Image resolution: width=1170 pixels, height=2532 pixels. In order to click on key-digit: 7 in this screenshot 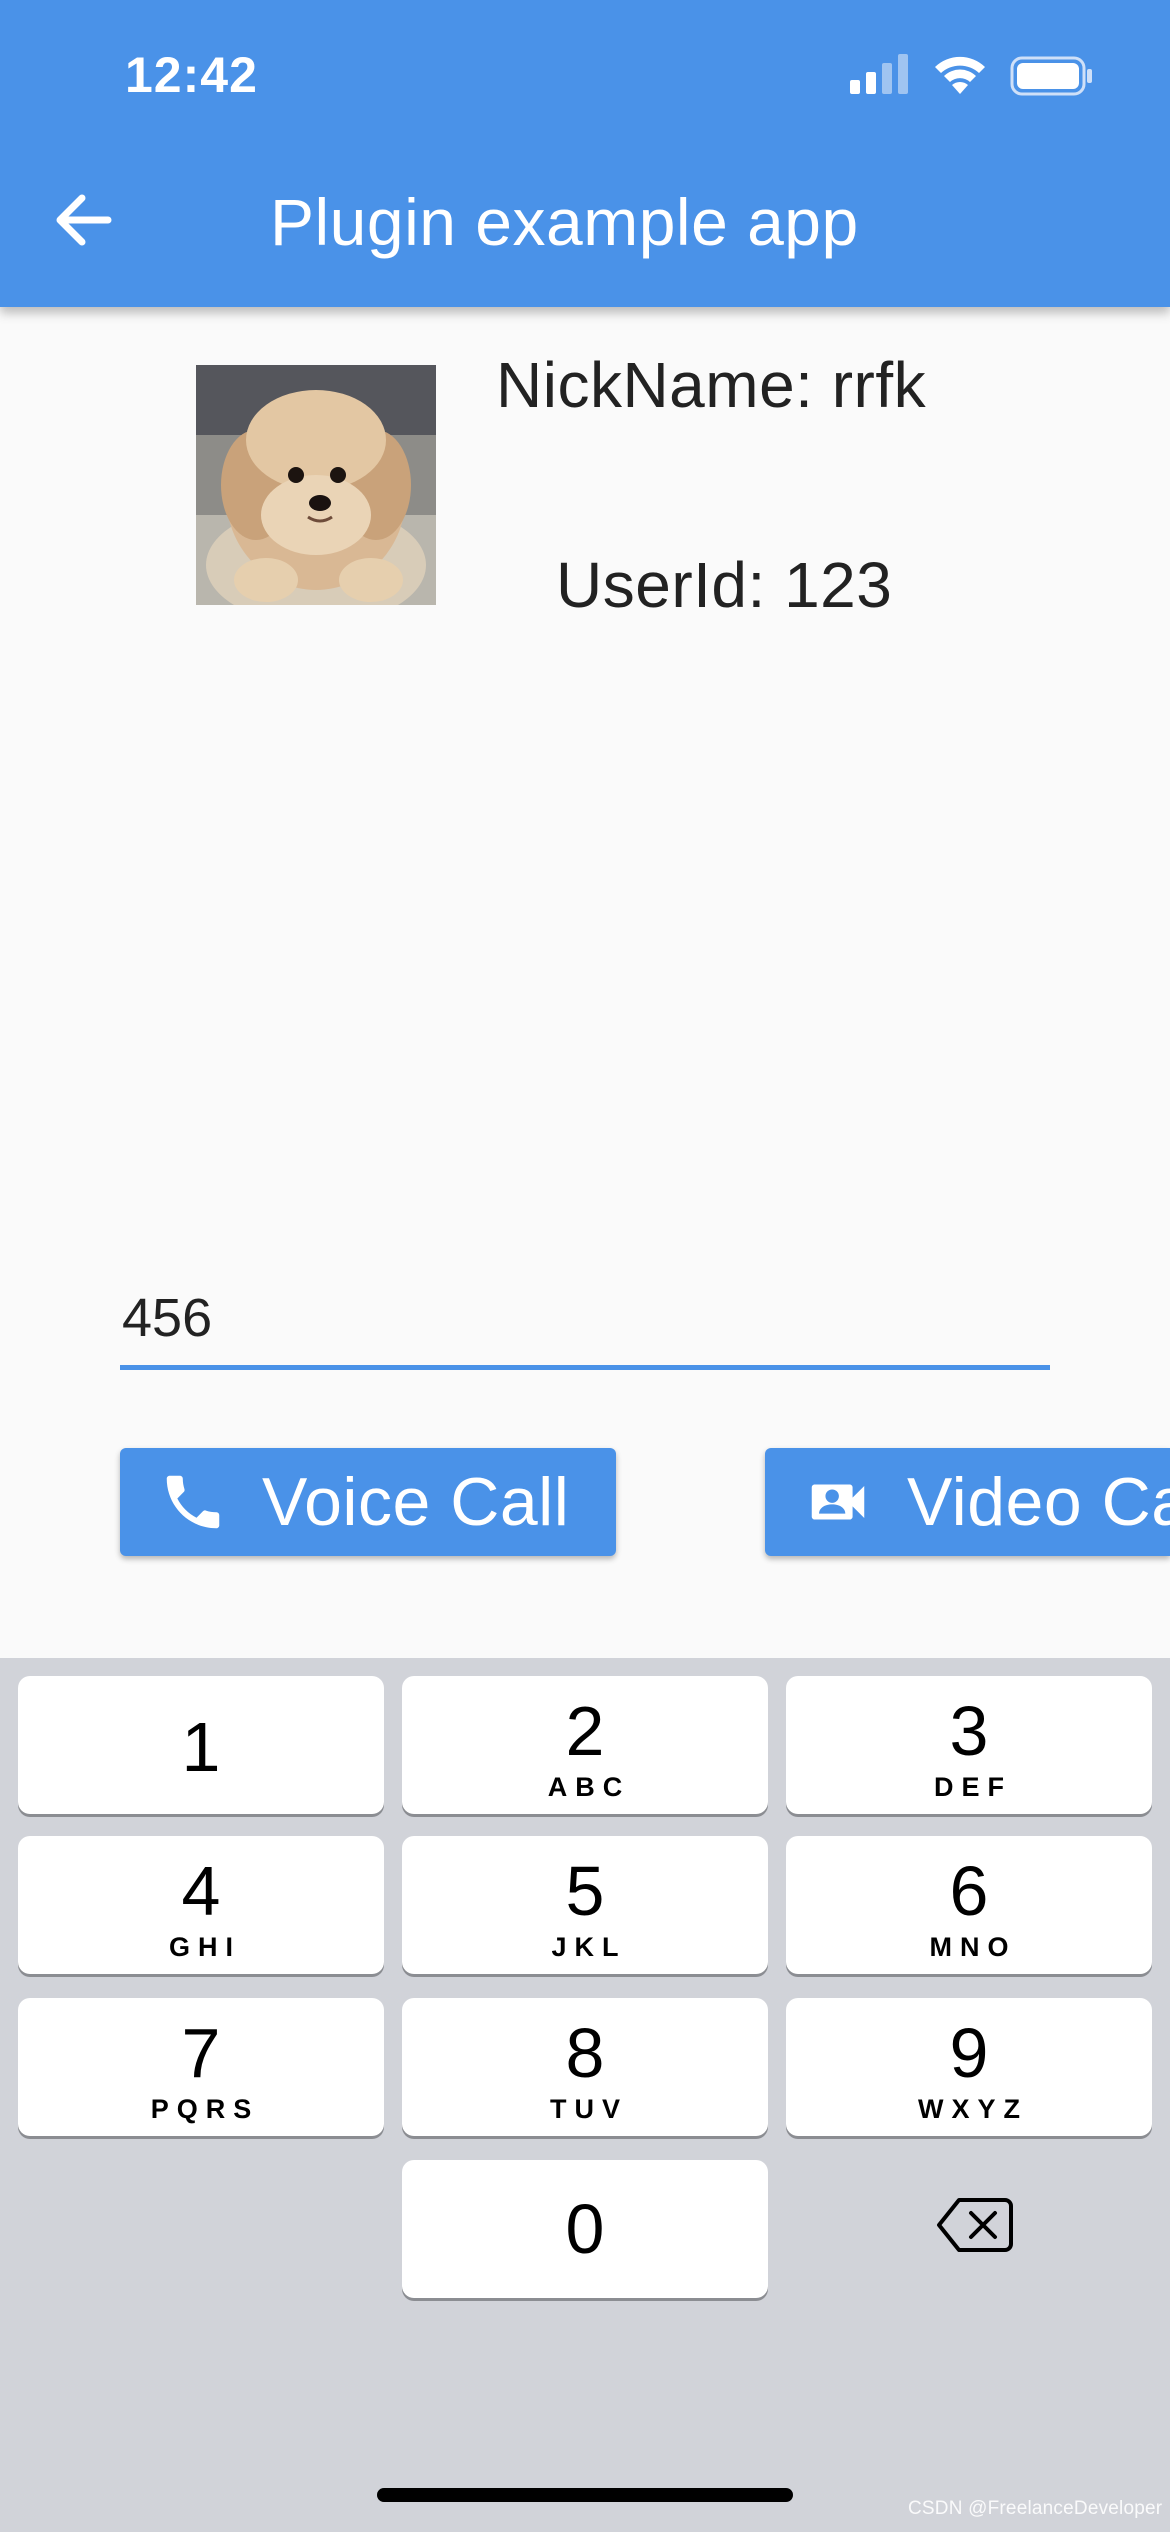, I will do `click(201, 2053)`.